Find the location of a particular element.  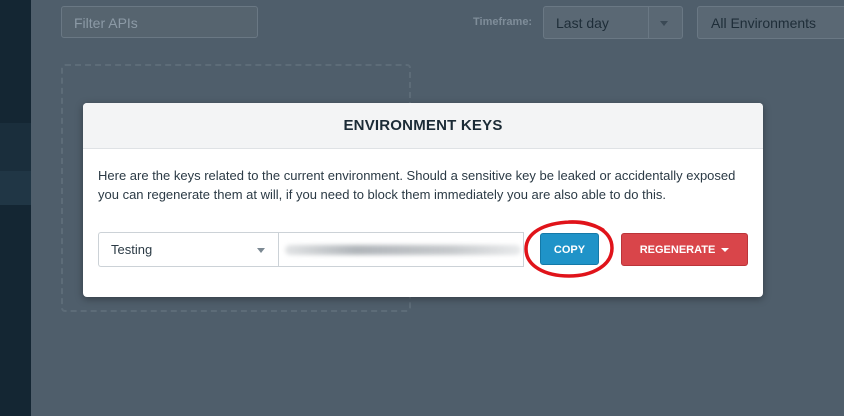

api-key-field is located at coordinates (401, 249).